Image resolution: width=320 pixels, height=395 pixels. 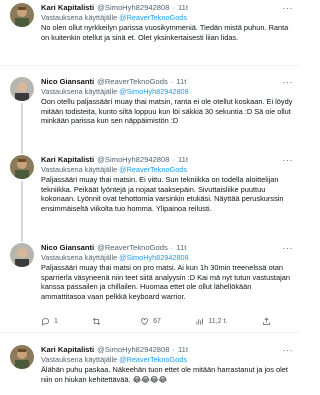 What do you see at coordinates (45, 321) in the screenshot?
I see `reply-icon` at bounding box center [45, 321].